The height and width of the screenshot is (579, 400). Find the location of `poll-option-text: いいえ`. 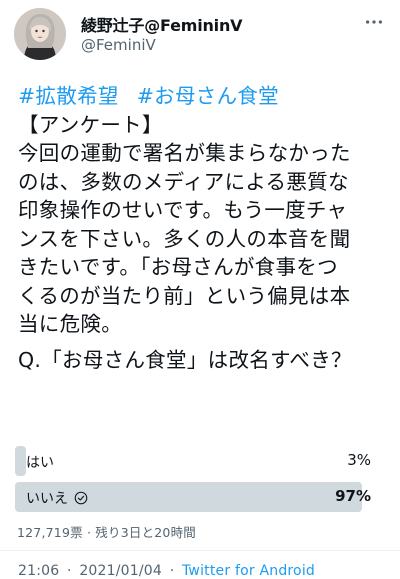

poll-option-text: いいえ is located at coordinates (47, 499).